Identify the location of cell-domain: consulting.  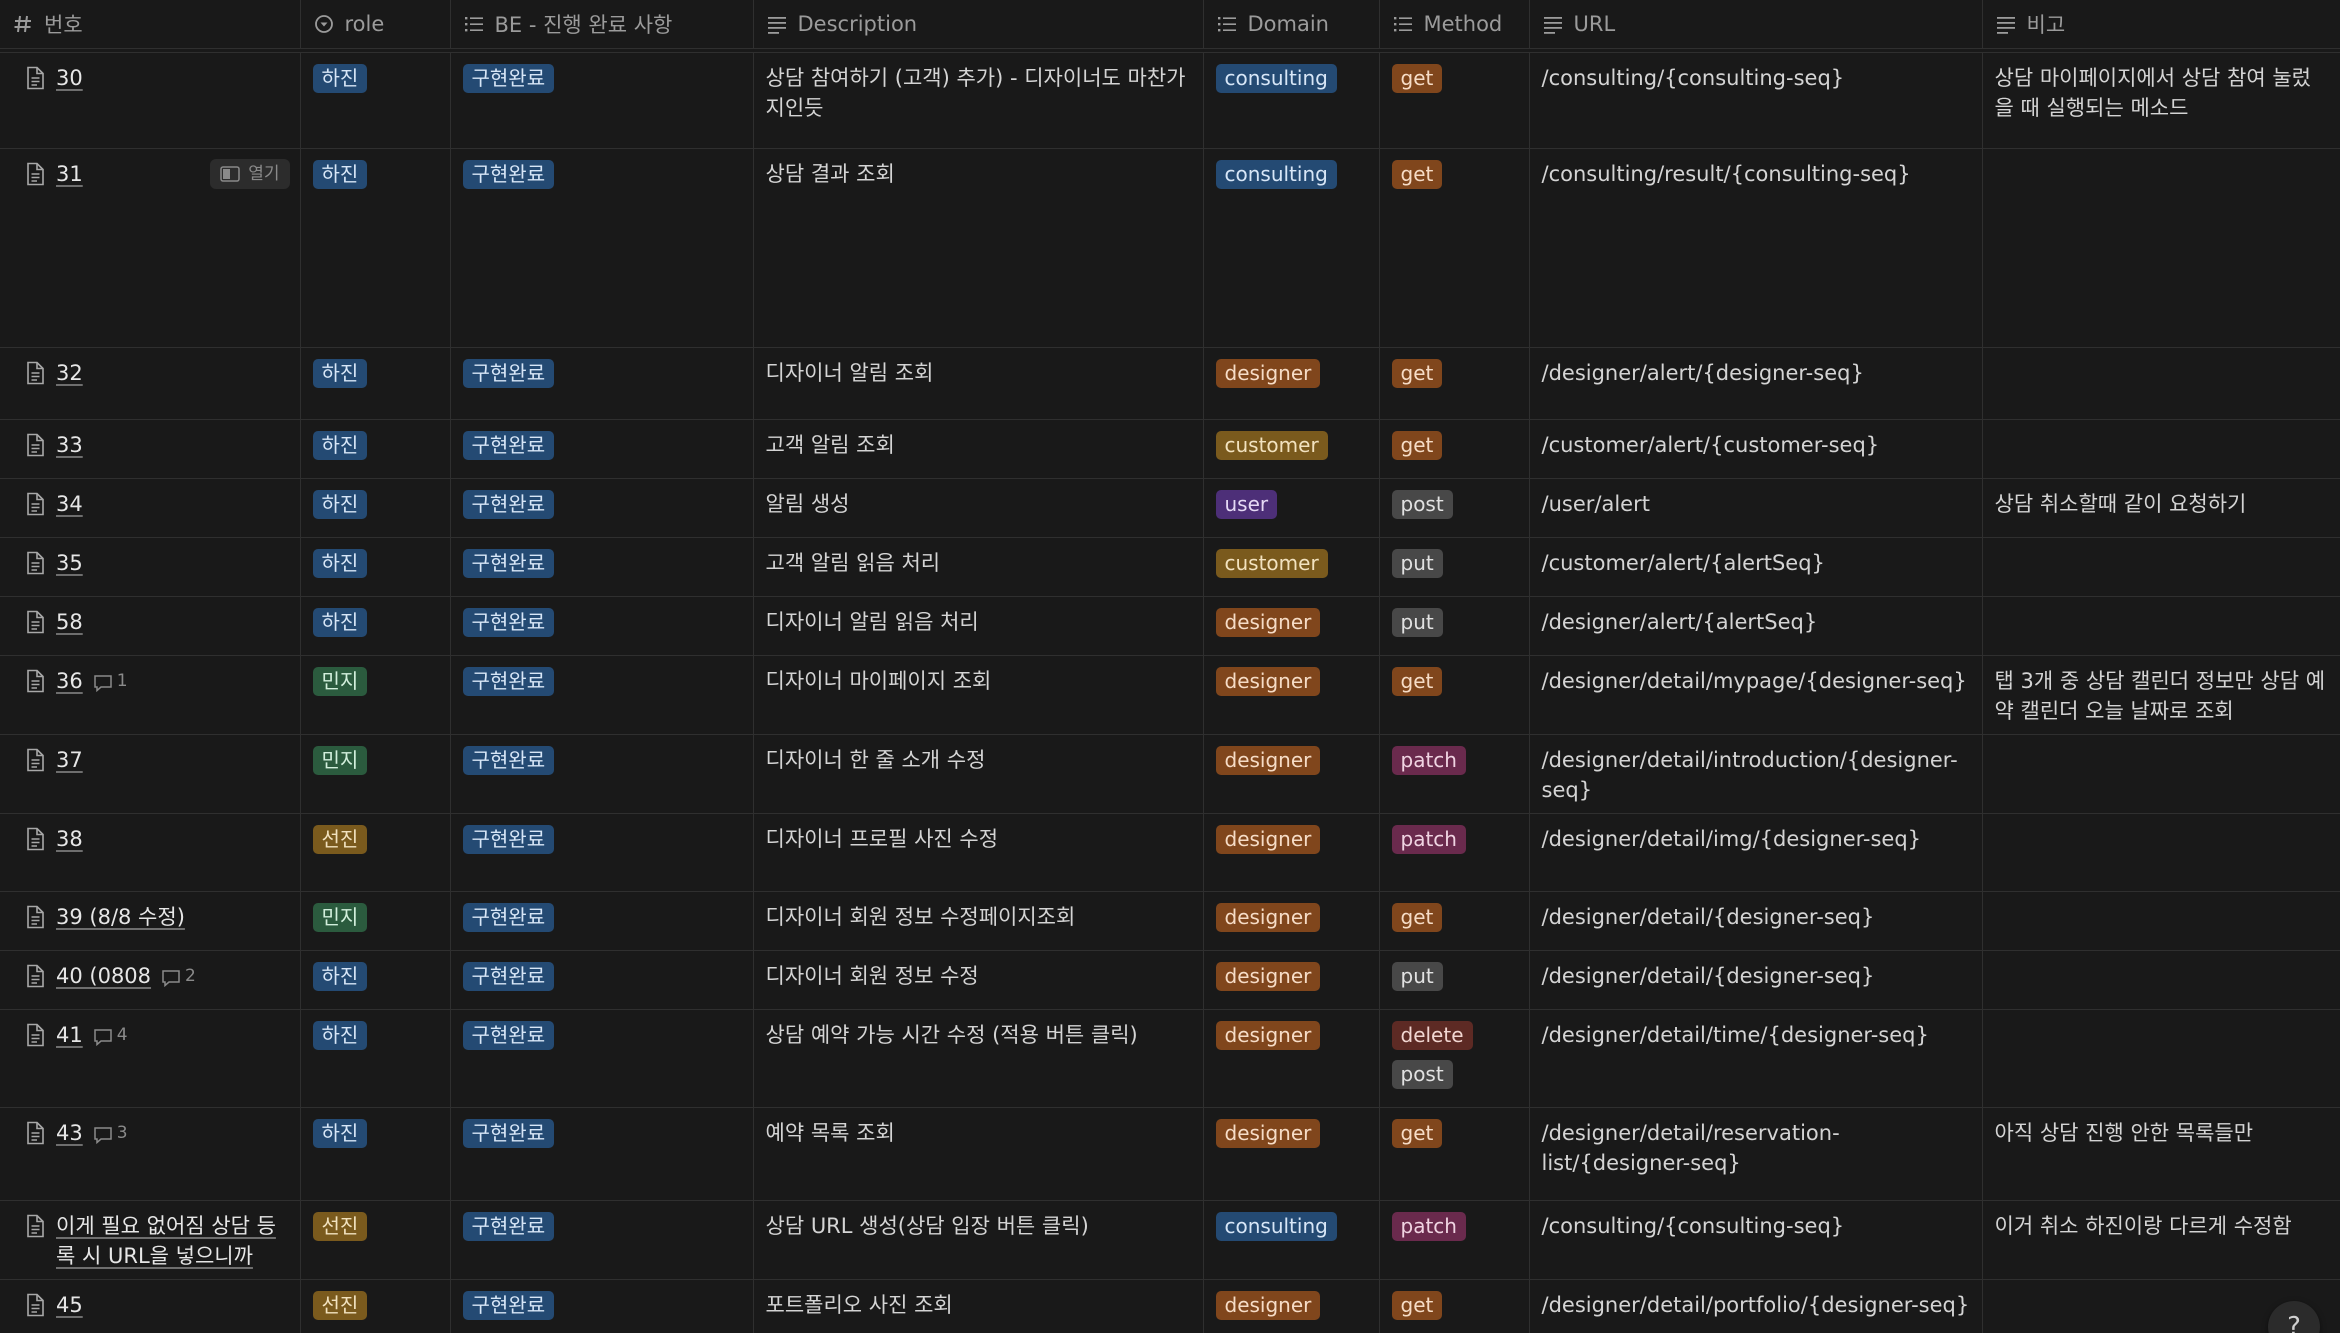
(1291, 100).